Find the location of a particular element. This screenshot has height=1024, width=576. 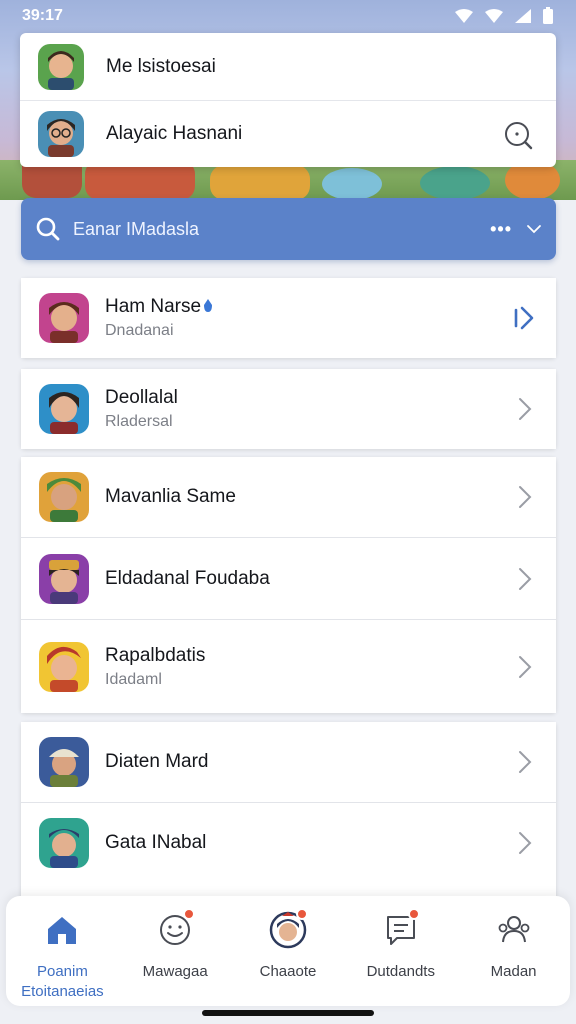

account-name: Me lsistoesai is located at coordinates (161, 66).